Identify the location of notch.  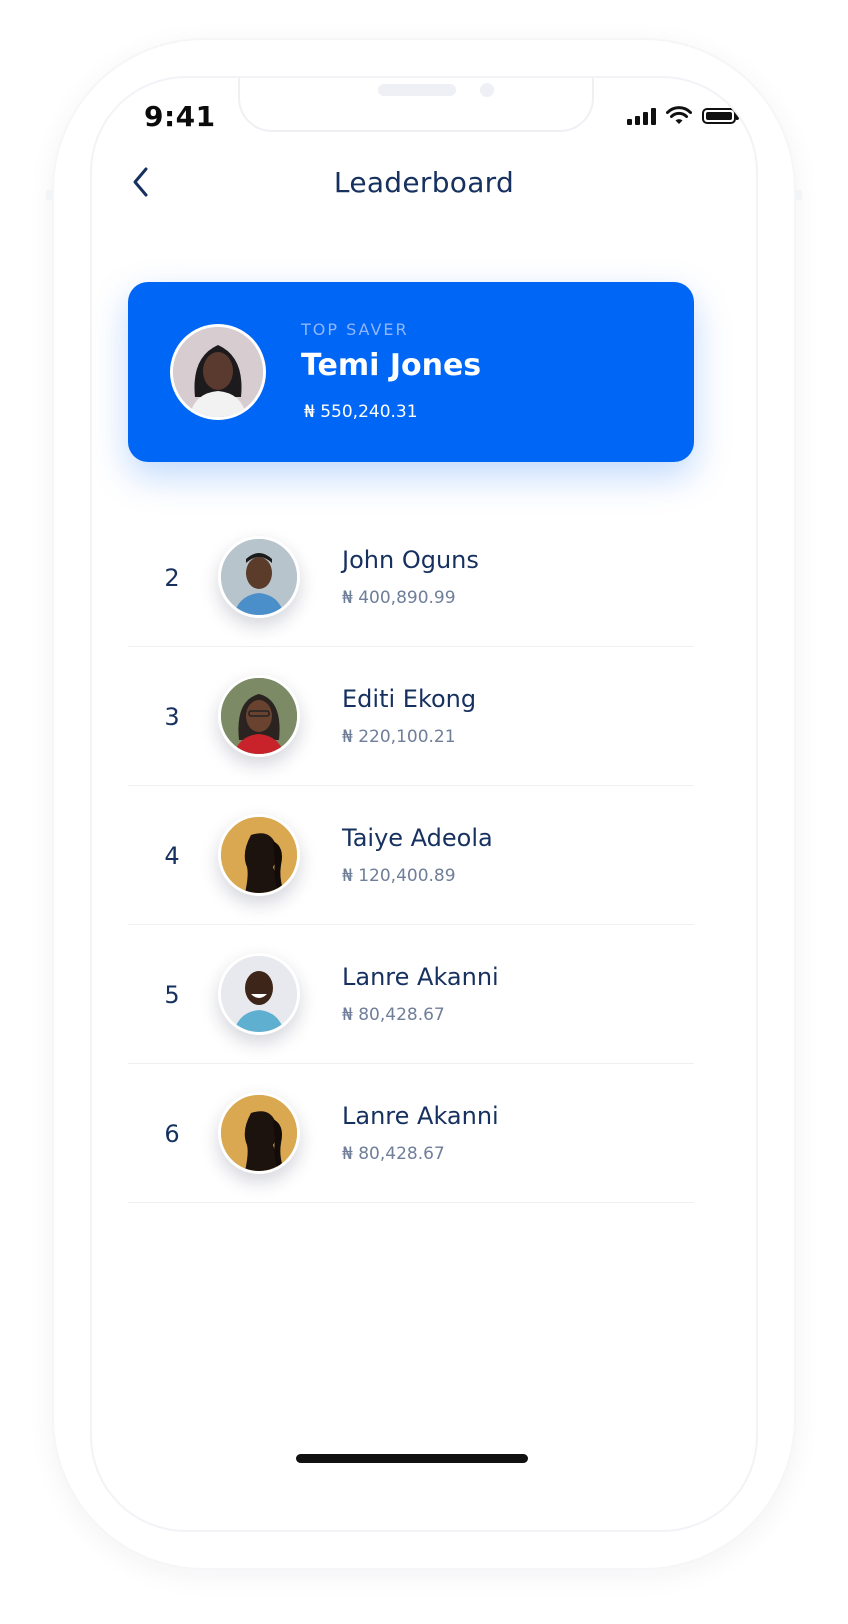
(416, 105).